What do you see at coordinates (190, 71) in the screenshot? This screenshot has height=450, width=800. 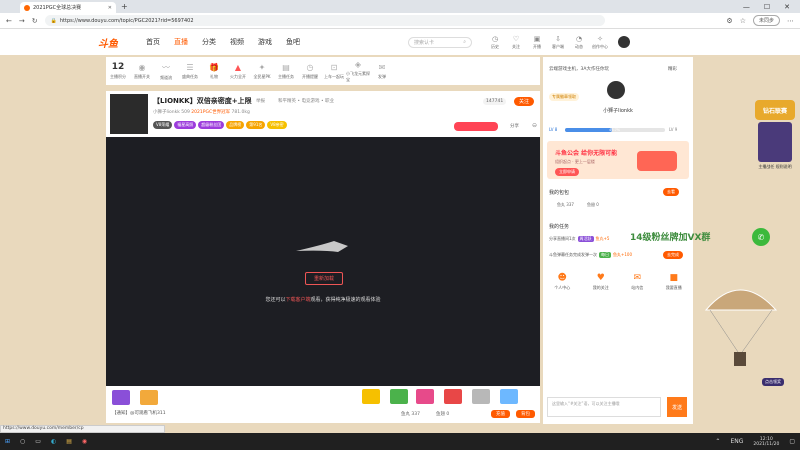 I see `toolbar-item: ☰ 盛典任务` at bounding box center [190, 71].